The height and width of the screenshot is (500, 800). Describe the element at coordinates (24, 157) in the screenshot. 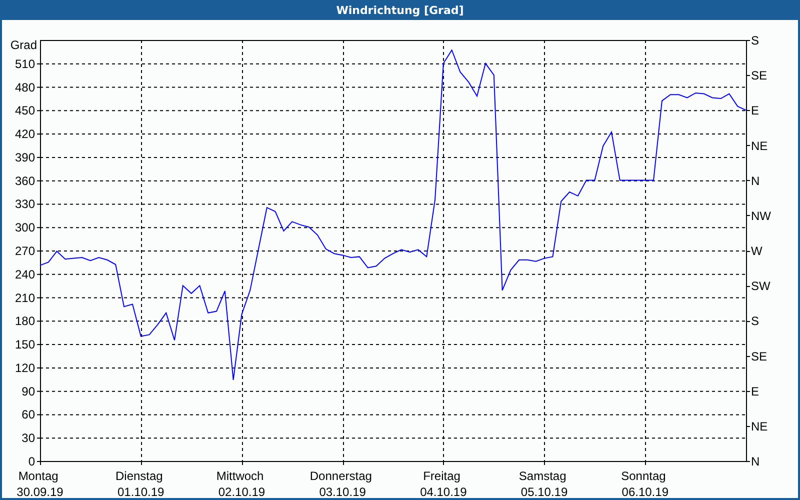

I see `y-axis-label: 390` at that location.